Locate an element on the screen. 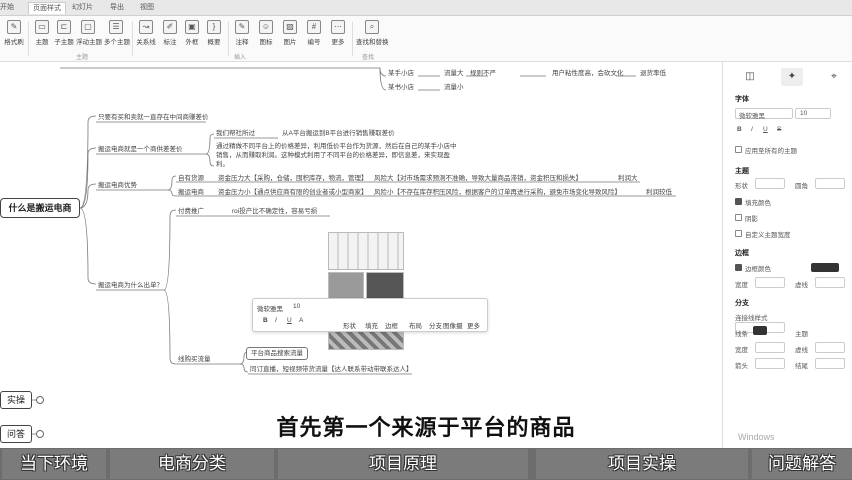  node-why-orders: 搬运电商为什么出单？ is located at coordinates (130, 285).